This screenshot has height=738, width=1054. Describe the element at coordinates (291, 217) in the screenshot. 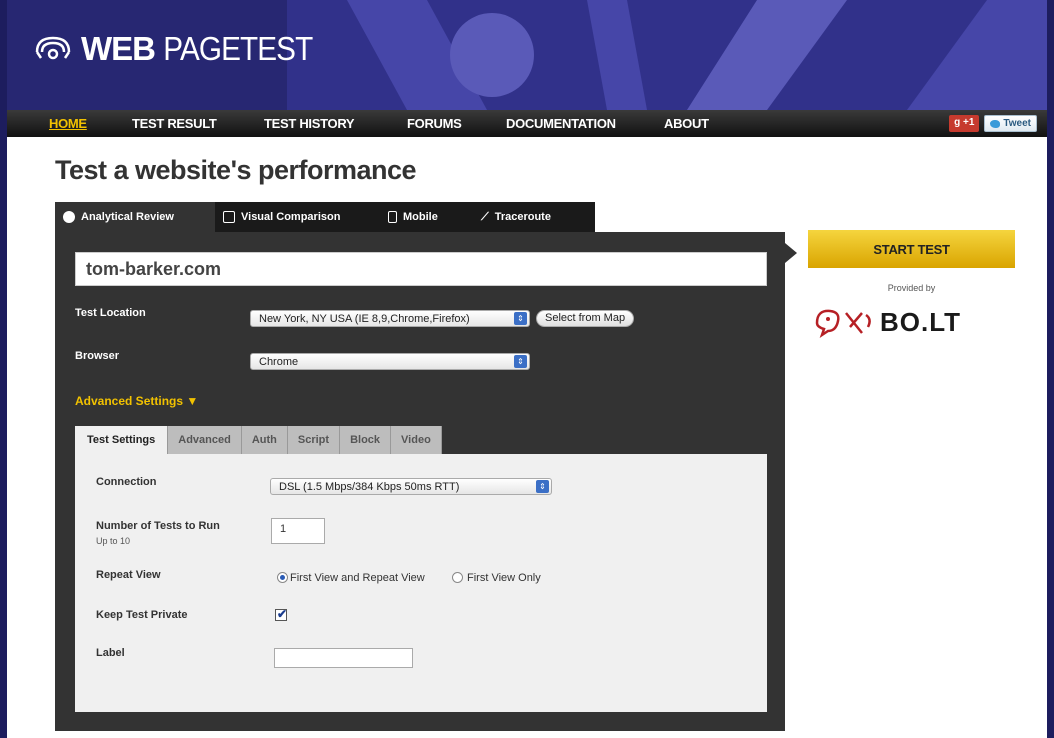

I see `tab-label: Visual Comparison` at that location.